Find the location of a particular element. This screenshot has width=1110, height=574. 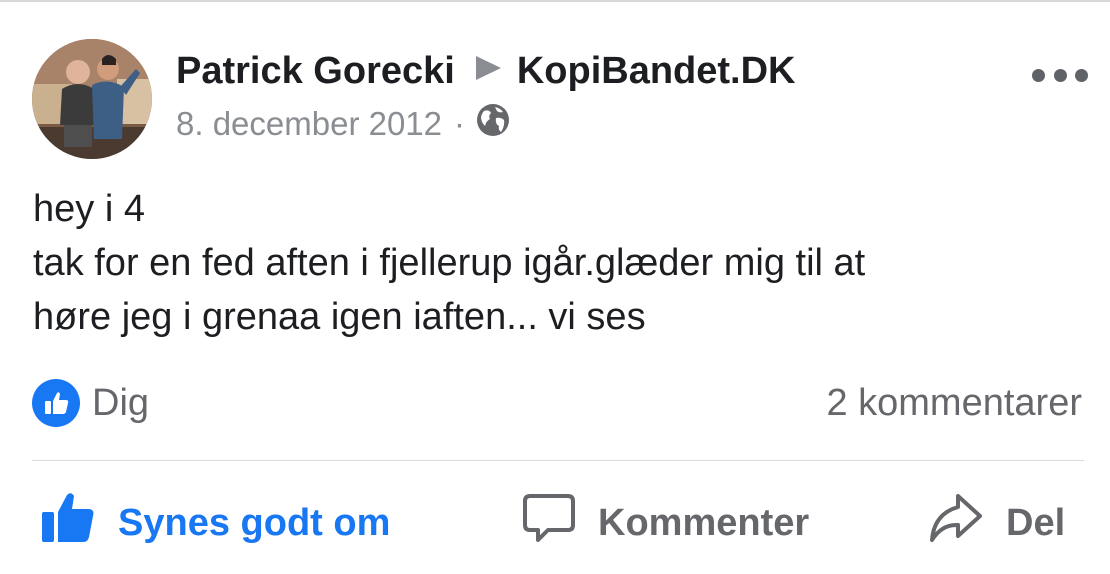

comment-bubble-icon is located at coordinates (549, 523).